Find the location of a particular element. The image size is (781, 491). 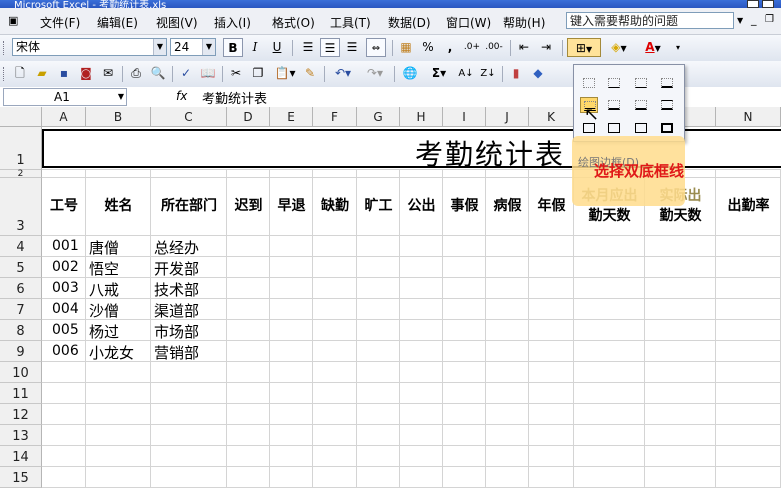

column-header-h: H is located at coordinates (421, 117).